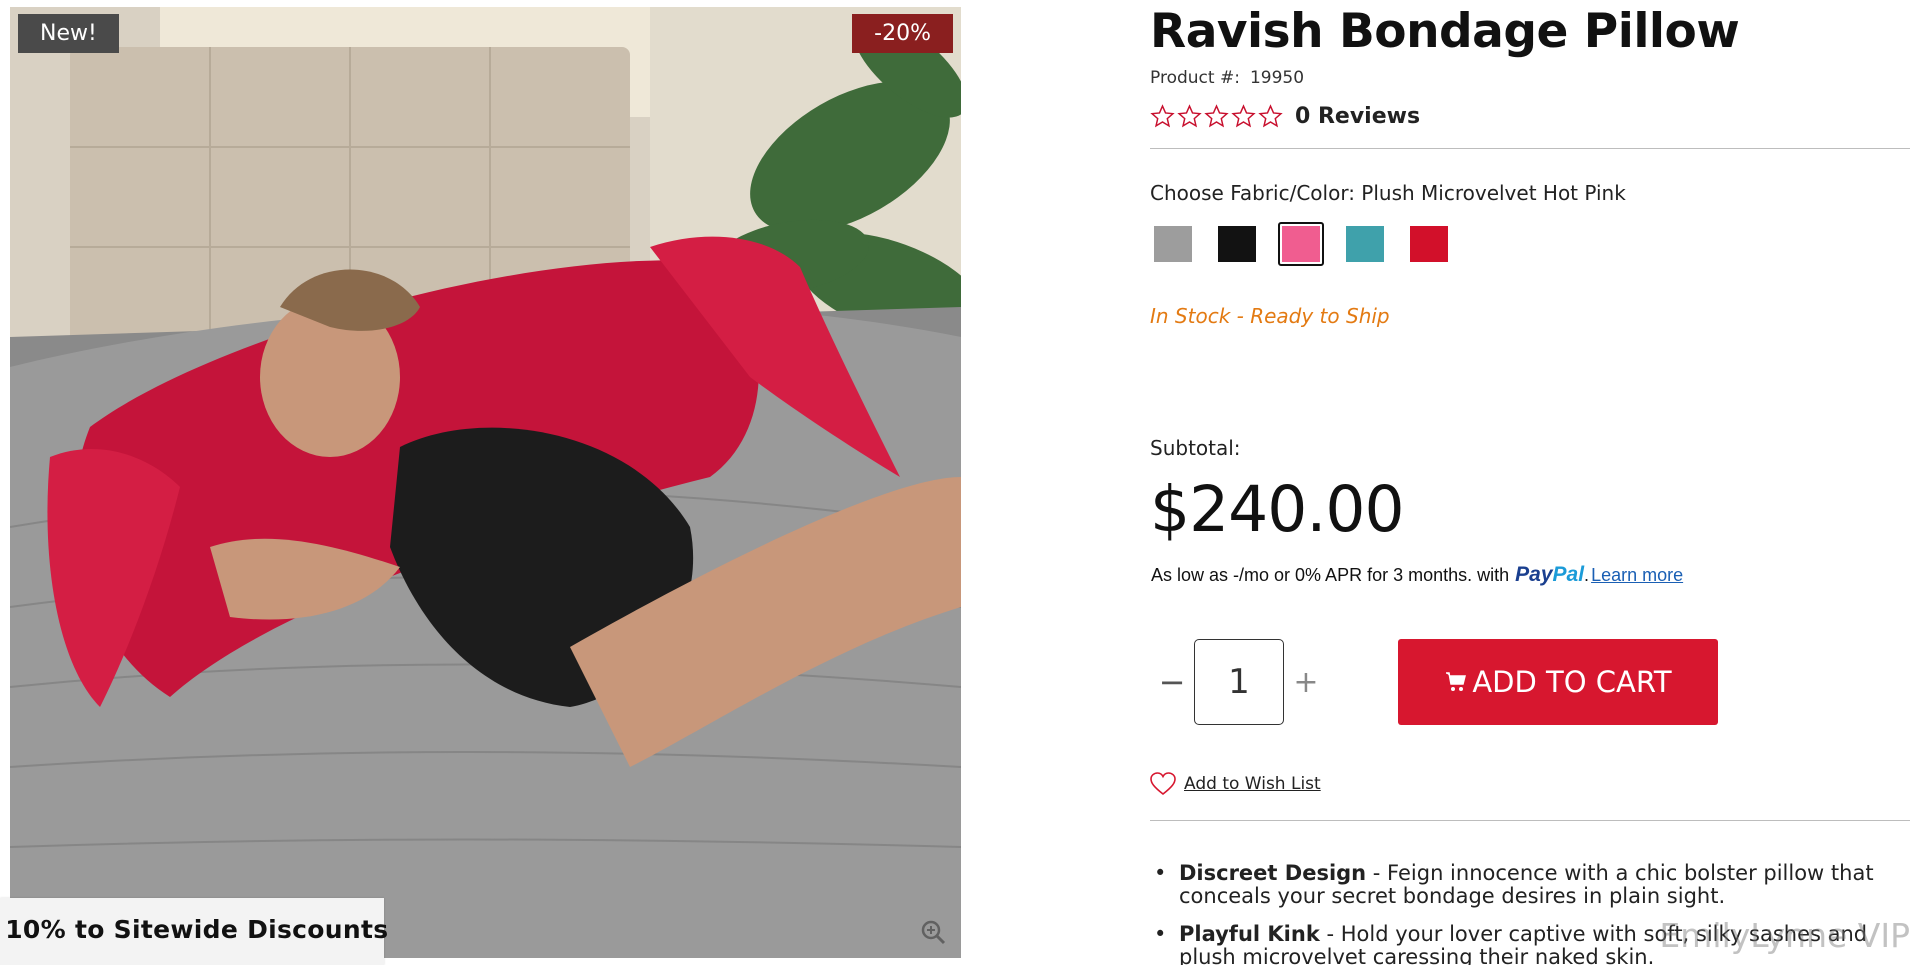  Describe the element at coordinates (1195, 448) in the screenshot. I see `subtotal-label: Subtotal:` at that location.